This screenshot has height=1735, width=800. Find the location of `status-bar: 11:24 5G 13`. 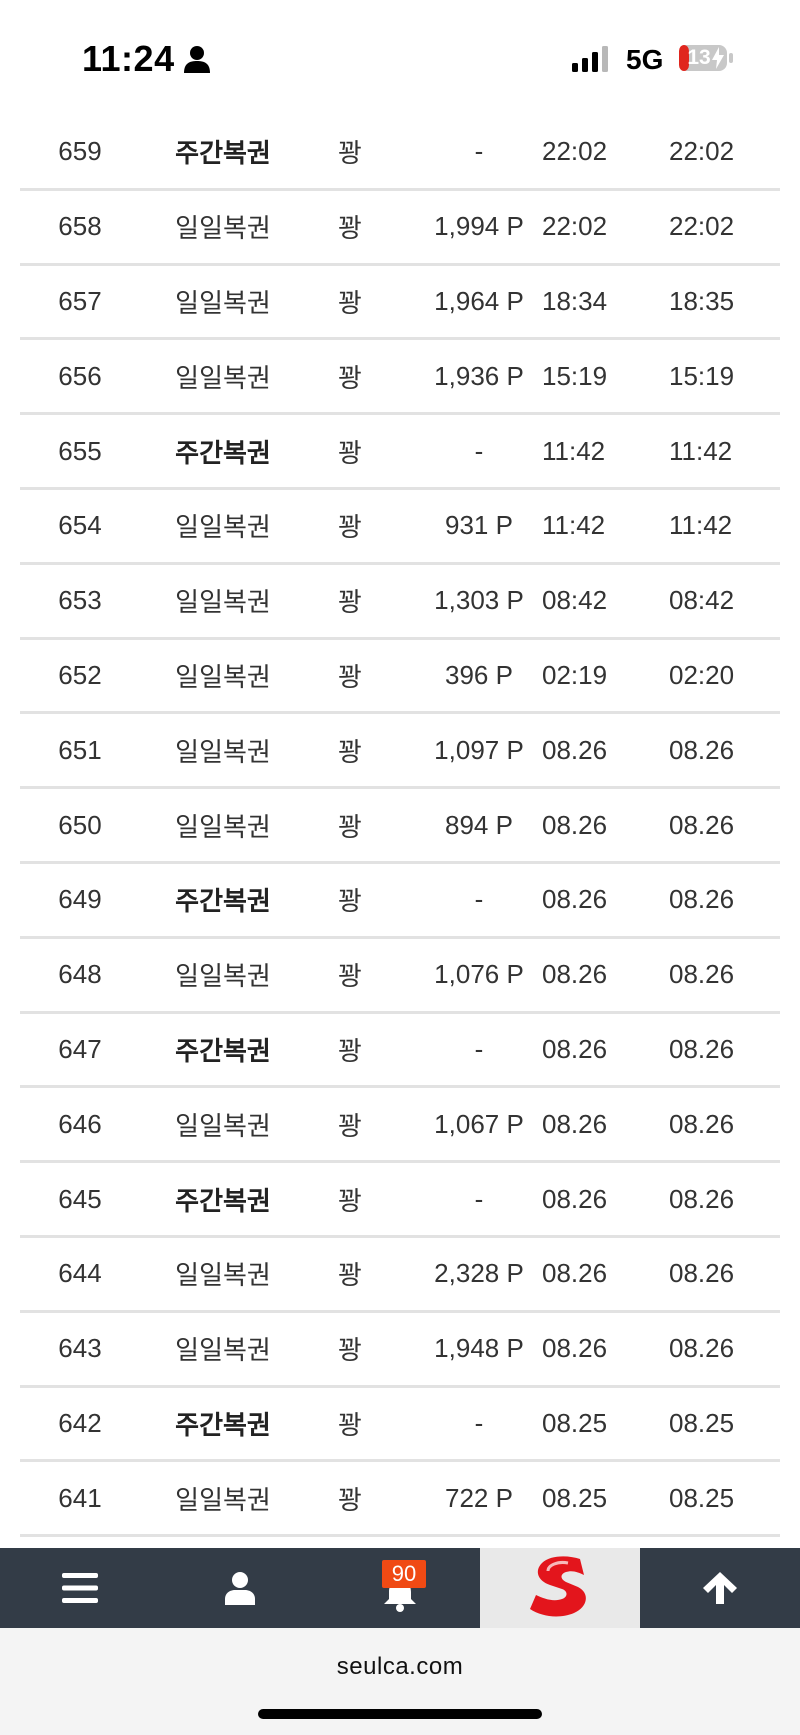

status-bar: 11:24 5G 13 is located at coordinates (400, 55).